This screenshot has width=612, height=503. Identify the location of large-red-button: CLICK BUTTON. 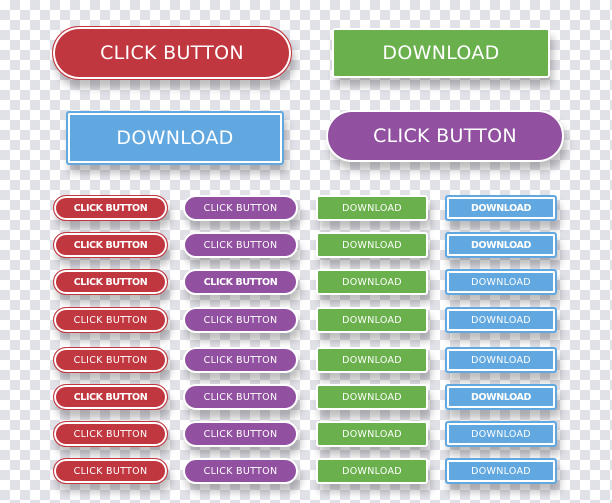
(172, 53).